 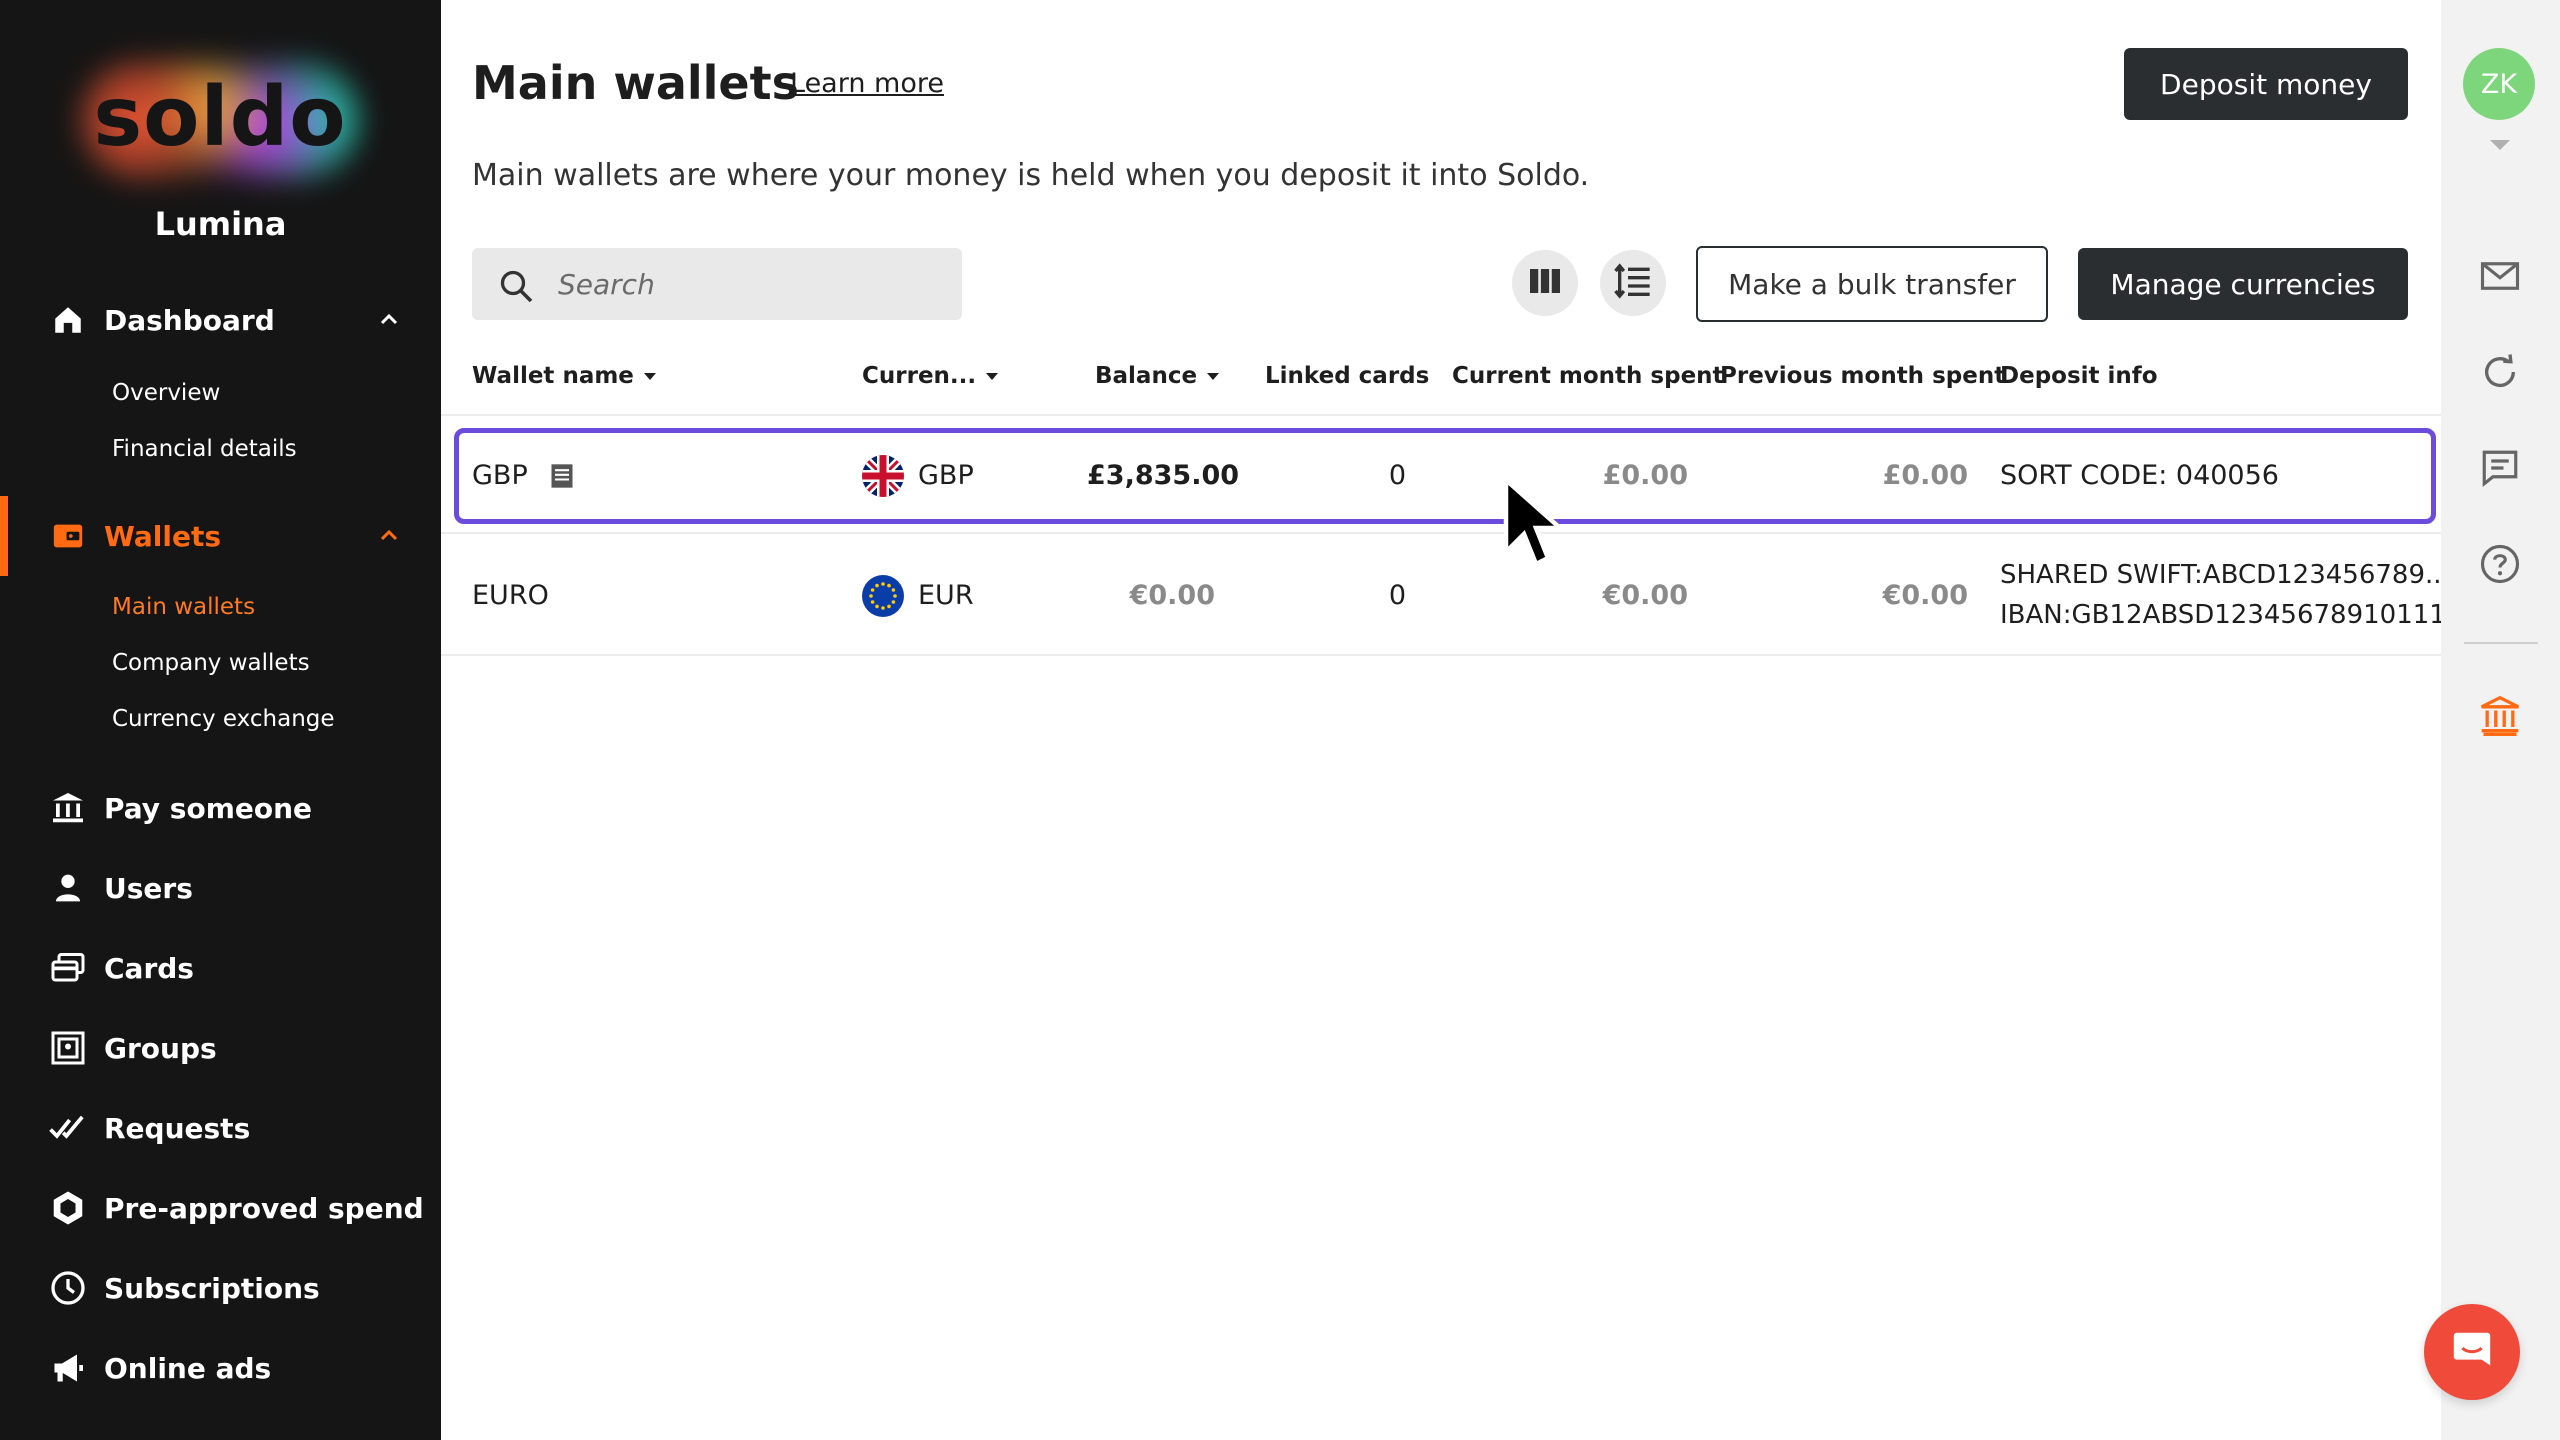 I want to click on groups-icon, so click(x=68, y=1048).